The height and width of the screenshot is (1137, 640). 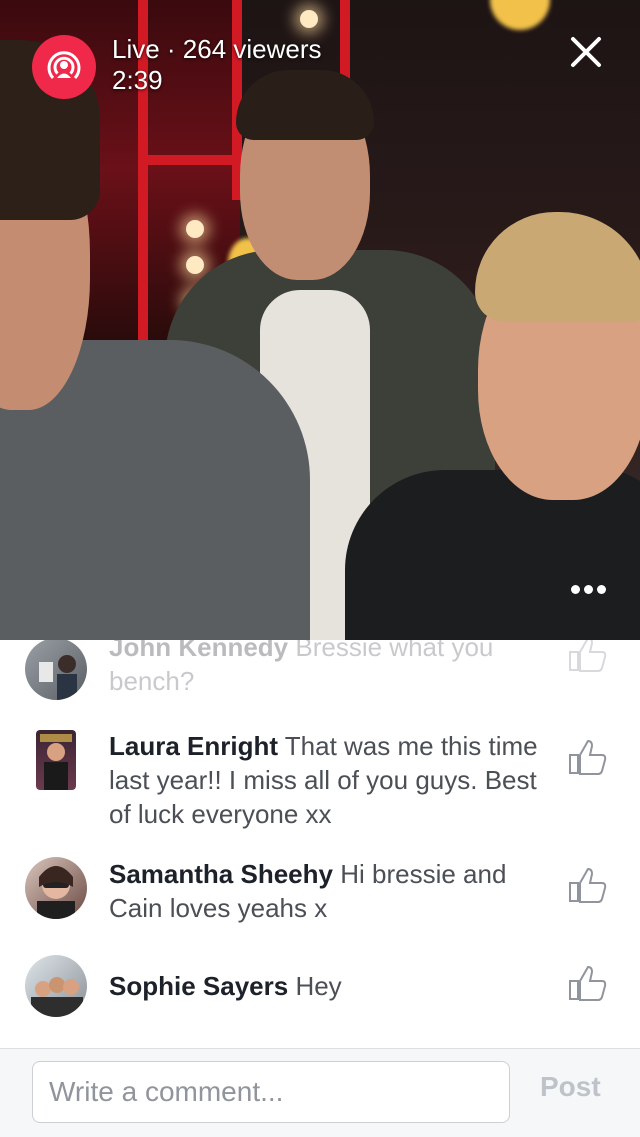 I want to click on viewer-count: Live · 264 viewers, so click(x=217, y=49).